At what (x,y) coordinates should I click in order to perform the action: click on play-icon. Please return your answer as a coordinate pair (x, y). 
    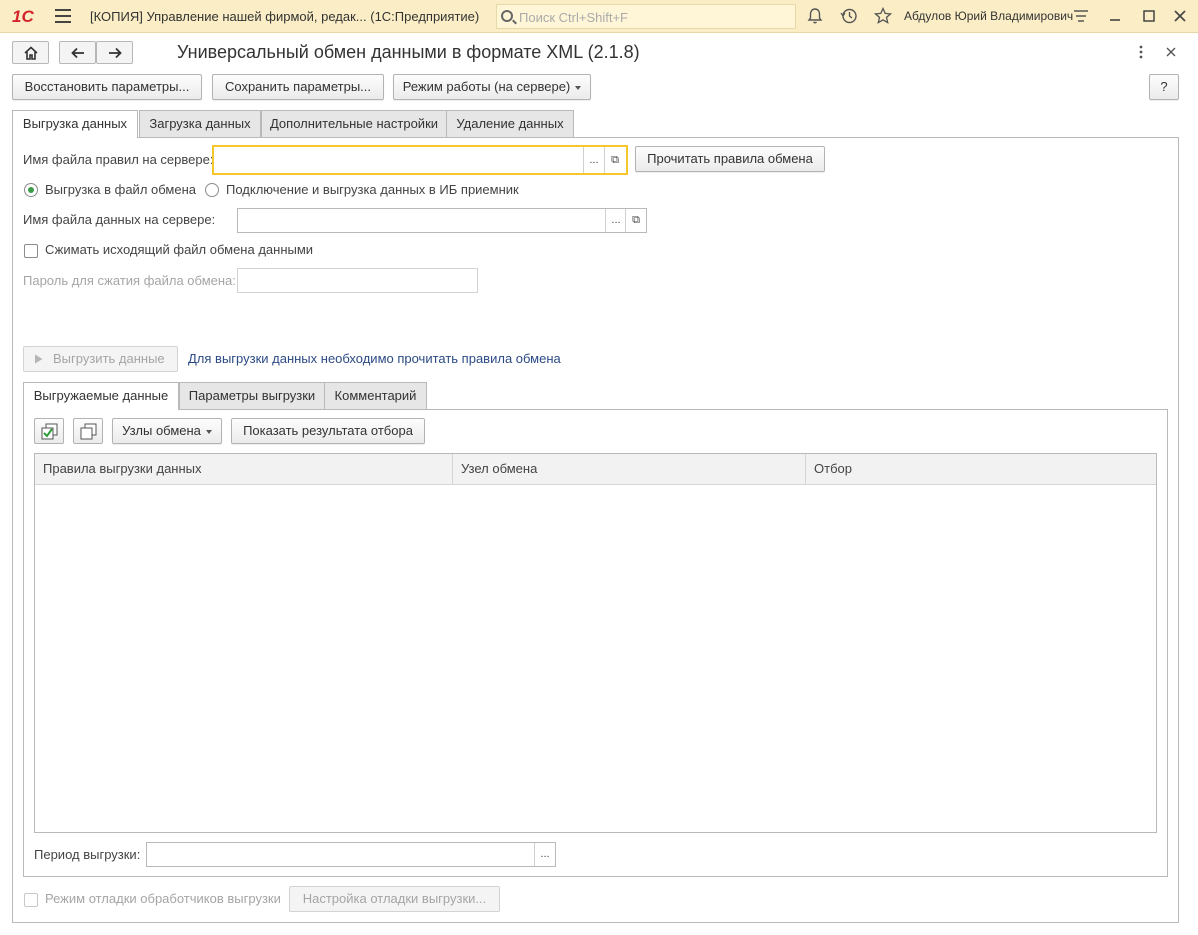
    Looking at the image, I should click on (39, 359).